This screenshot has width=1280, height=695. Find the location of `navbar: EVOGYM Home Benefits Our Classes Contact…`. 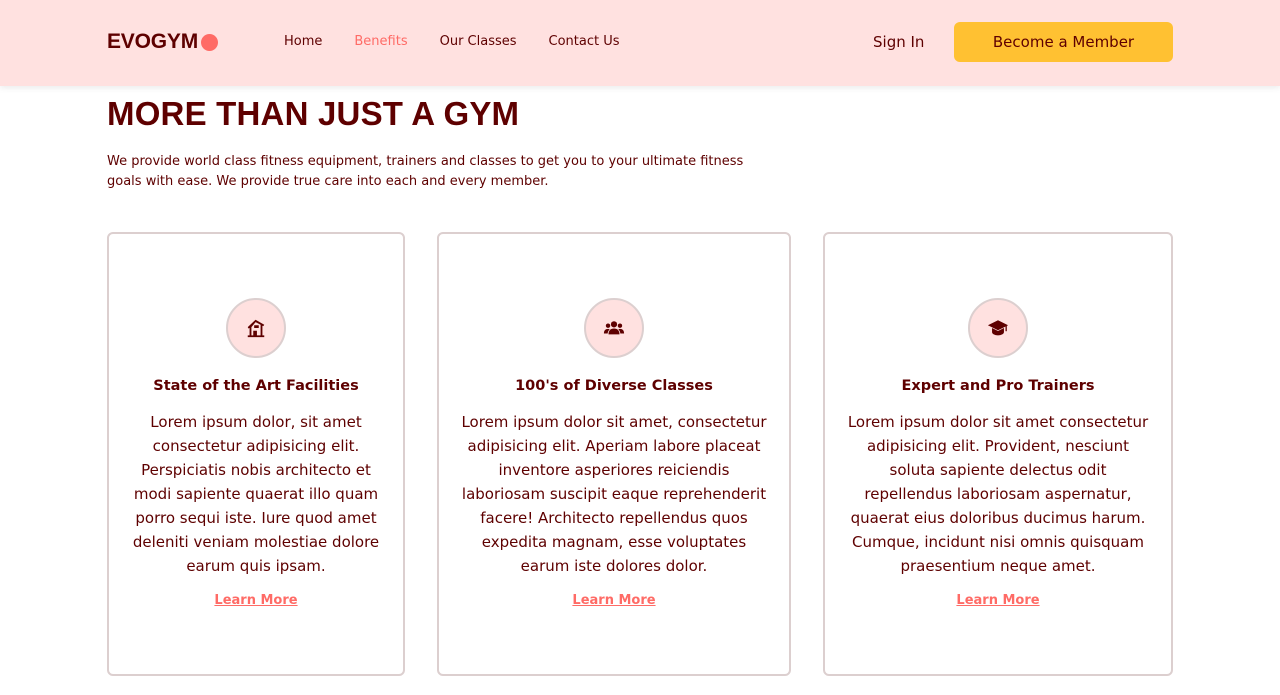

navbar: EVOGYM Home Benefits Our Classes Contact… is located at coordinates (640, 43).